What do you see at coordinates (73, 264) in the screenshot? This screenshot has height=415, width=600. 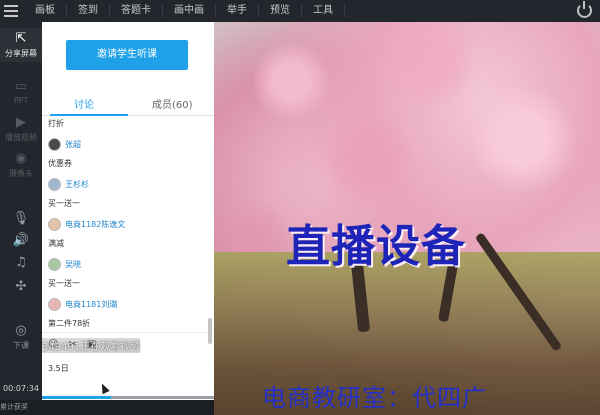 I see `author-name: 吴晓` at bounding box center [73, 264].